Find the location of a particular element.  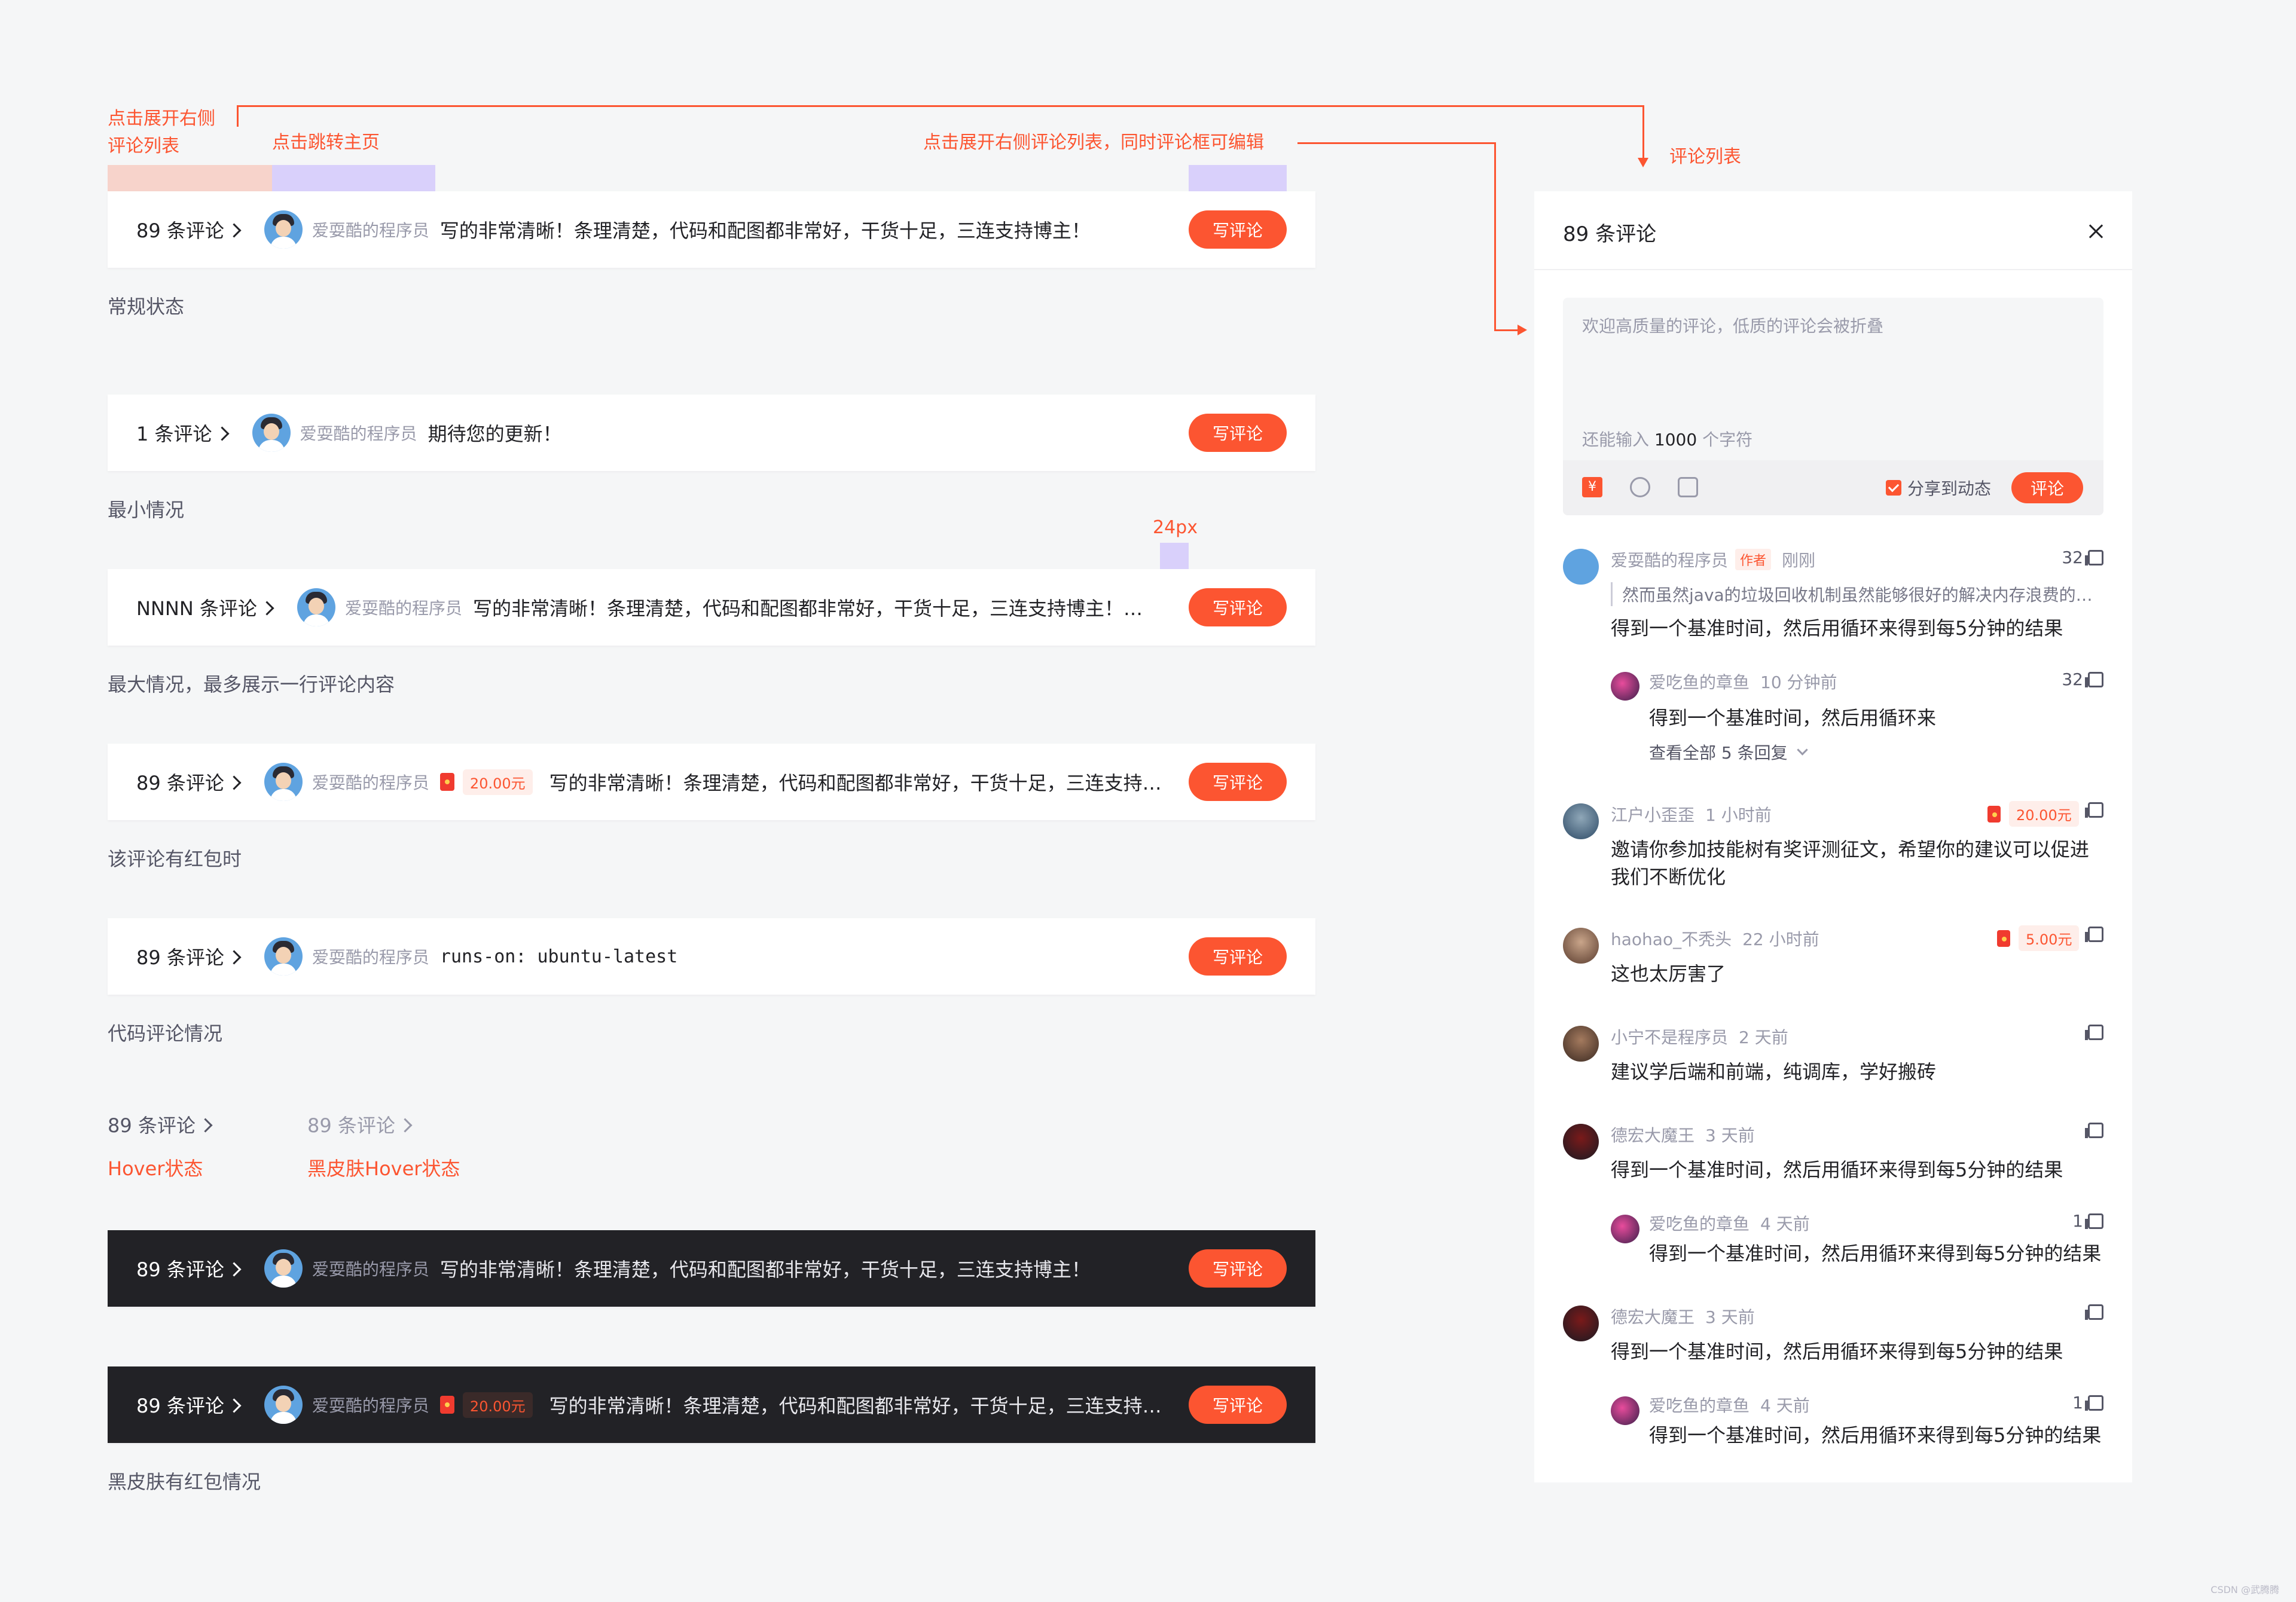

emoji-icon is located at coordinates (1640, 487).